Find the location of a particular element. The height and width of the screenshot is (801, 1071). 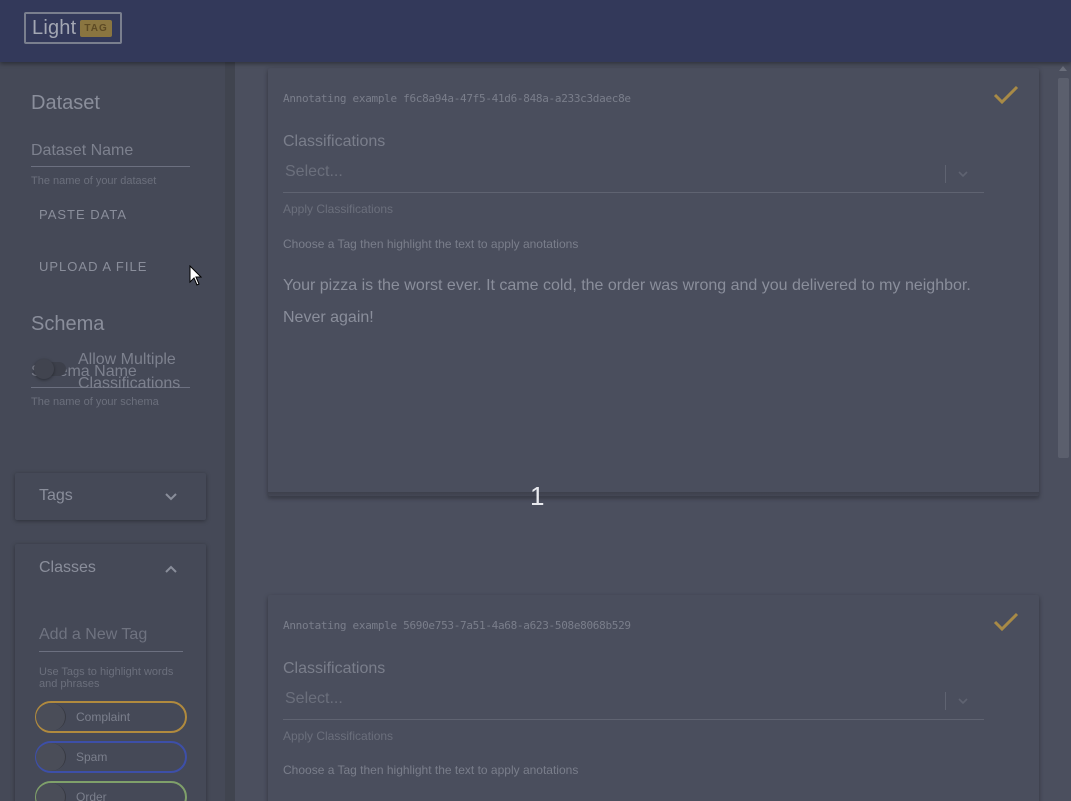

allow-multiple-label: Allow Multiple Classifications is located at coordinates (129, 371).